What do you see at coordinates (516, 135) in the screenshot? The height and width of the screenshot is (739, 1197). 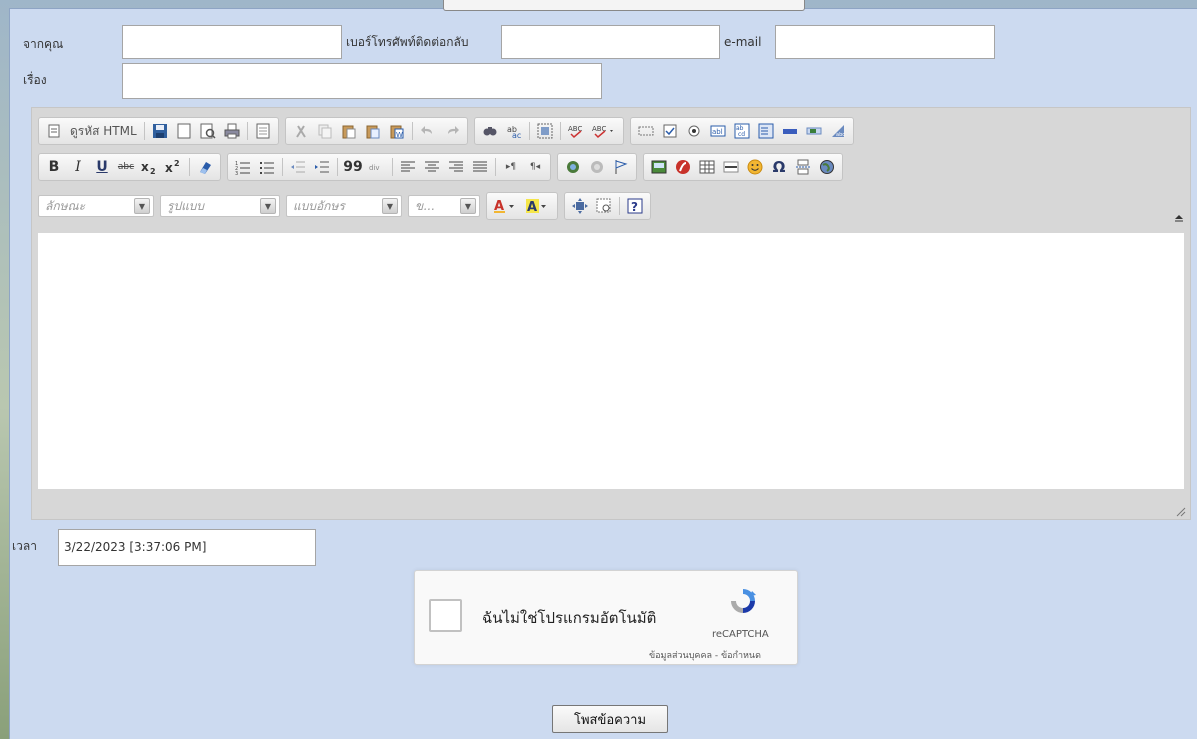 I see `svg-text: ac` at bounding box center [516, 135].